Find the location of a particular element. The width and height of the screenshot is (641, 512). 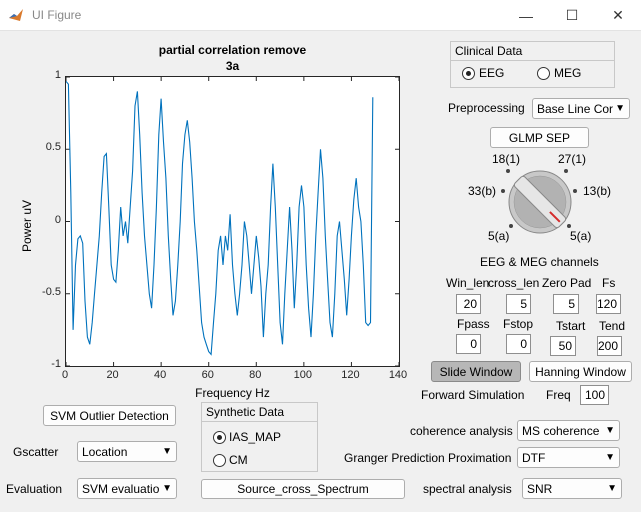

knob-label-13: 13(b) is located at coordinates (597, 191).